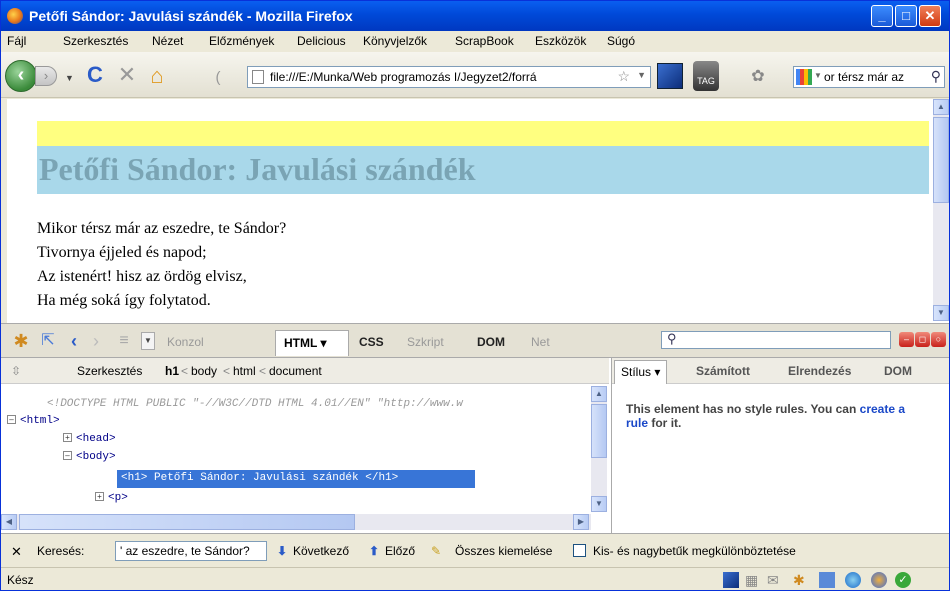 The height and width of the screenshot is (591, 950). Describe the element at coordinates (21, 76) in the screenshot. I see `back-button: ‹` at that location.